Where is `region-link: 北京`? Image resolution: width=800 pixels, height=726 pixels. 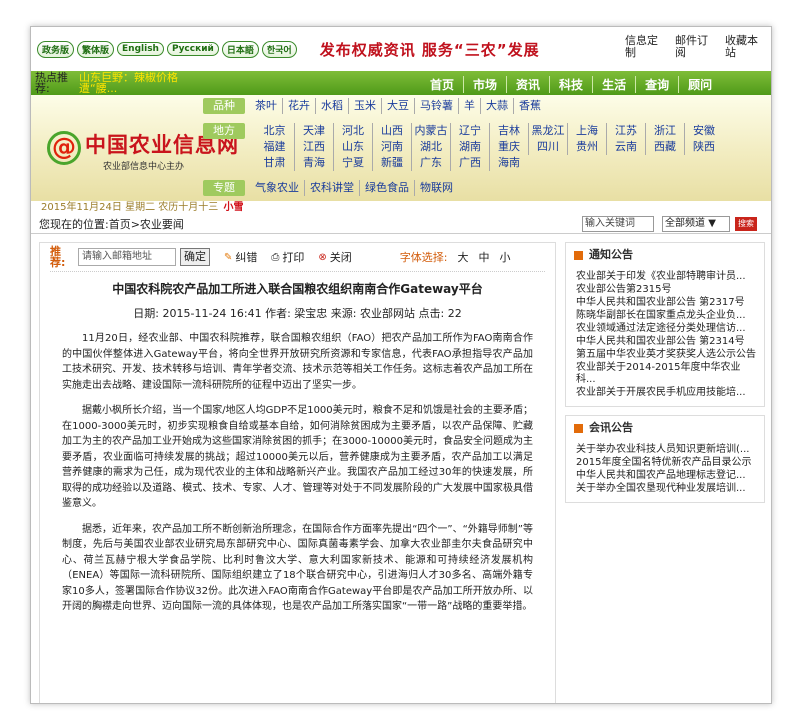 region-link: 北京 is located at coordinates (274, 131).